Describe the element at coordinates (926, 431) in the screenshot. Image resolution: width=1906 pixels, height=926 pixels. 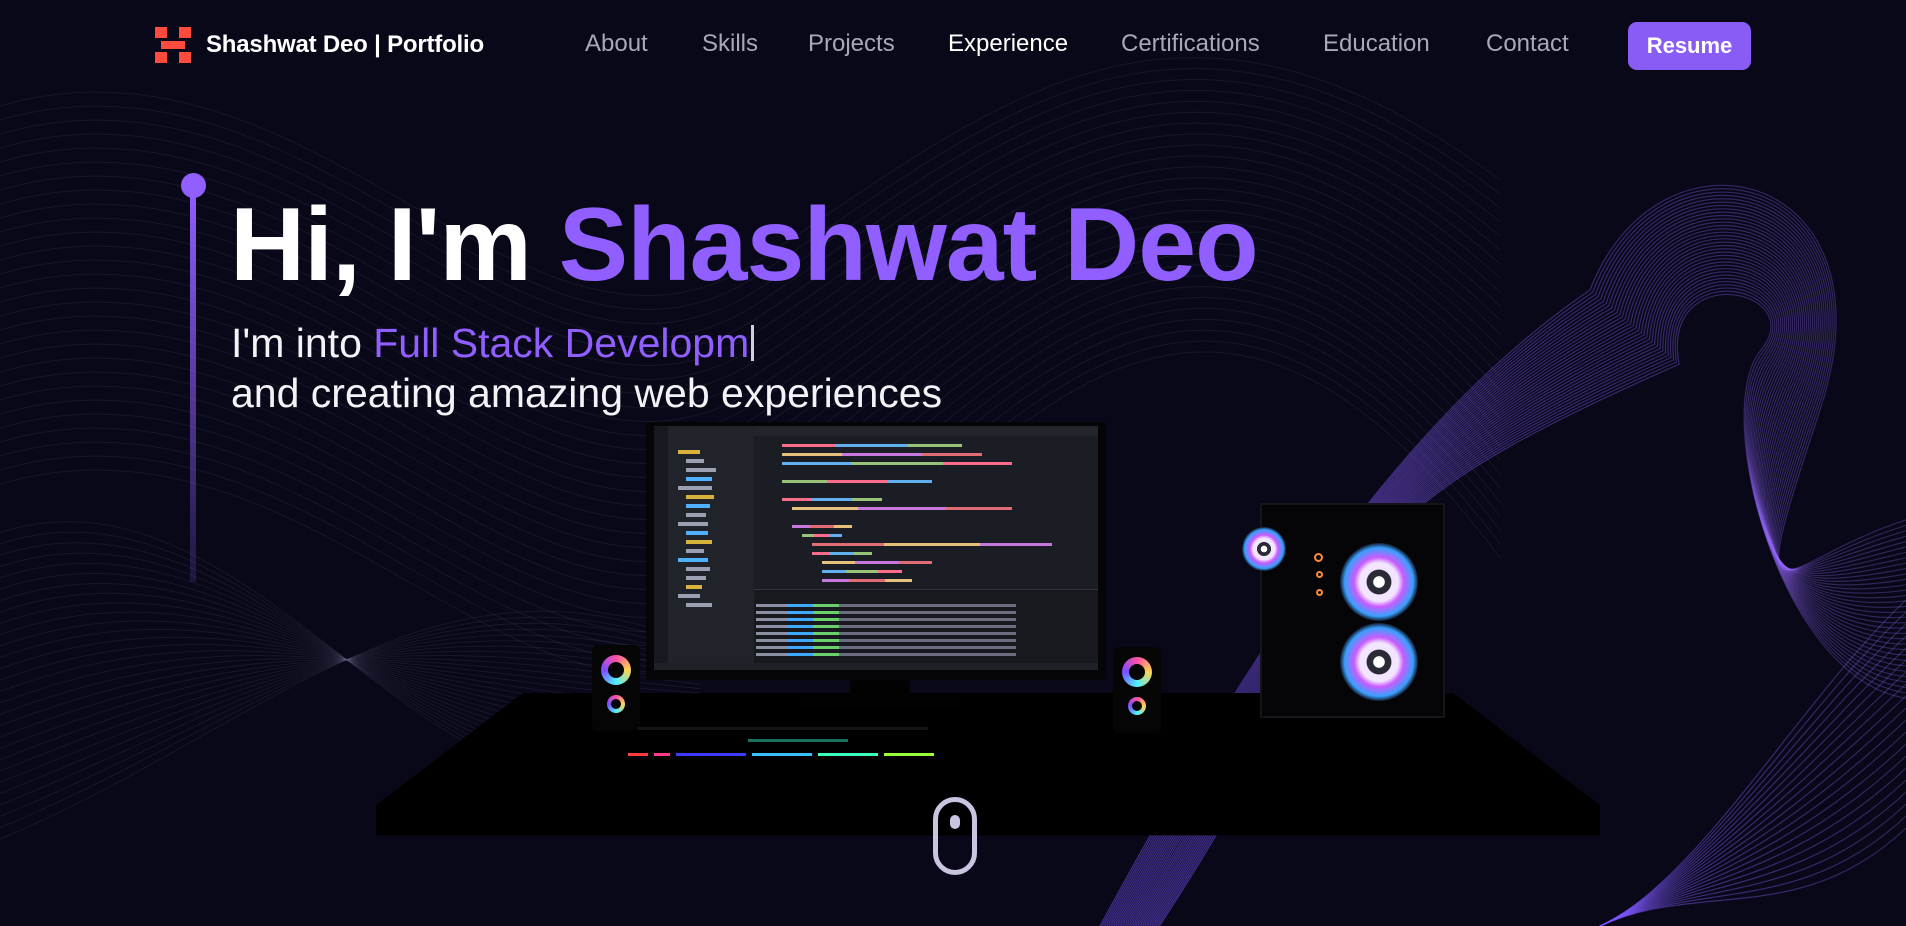
I see `editor-tabs` at that location.